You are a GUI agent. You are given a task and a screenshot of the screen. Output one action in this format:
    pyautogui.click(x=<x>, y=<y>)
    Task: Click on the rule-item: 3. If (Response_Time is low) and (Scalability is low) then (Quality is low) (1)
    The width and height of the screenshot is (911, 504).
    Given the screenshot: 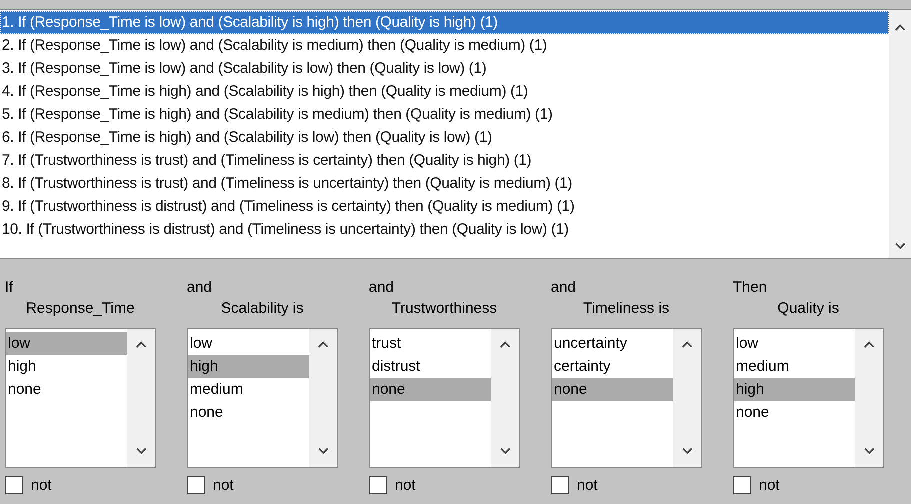 What is the action you would take?
    pyautogui.click(x=444, y=68)
    